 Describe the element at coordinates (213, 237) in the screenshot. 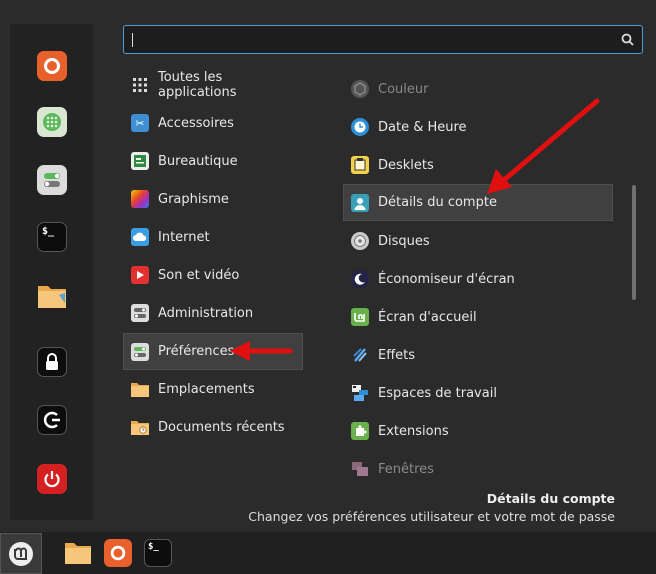

I see `category-internet: Internet` at that location.